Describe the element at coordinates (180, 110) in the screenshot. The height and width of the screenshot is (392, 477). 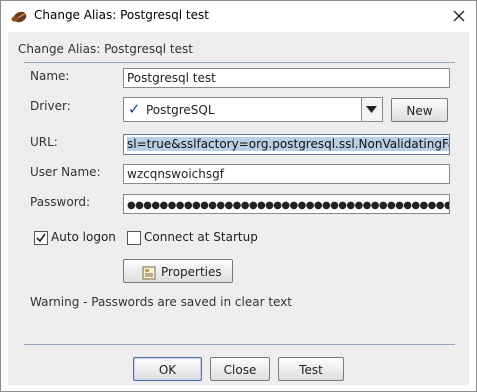
I see `driver-value: PostgreSQL` at that location.